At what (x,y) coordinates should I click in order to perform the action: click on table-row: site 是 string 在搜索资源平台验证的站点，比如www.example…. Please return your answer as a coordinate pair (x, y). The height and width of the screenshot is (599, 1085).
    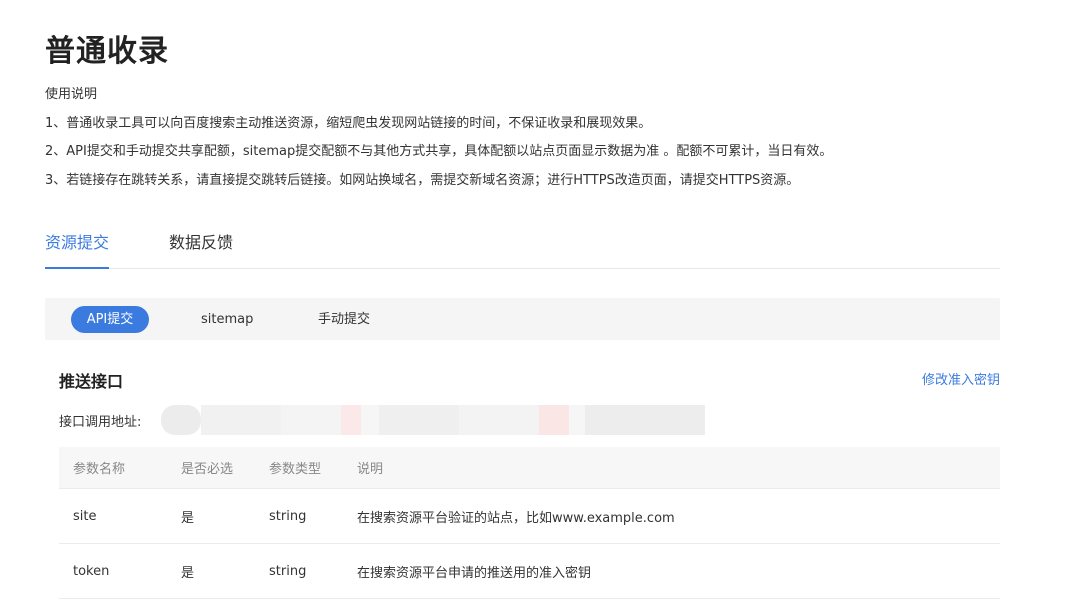
    Looking at the image, I should click on (529, 516).